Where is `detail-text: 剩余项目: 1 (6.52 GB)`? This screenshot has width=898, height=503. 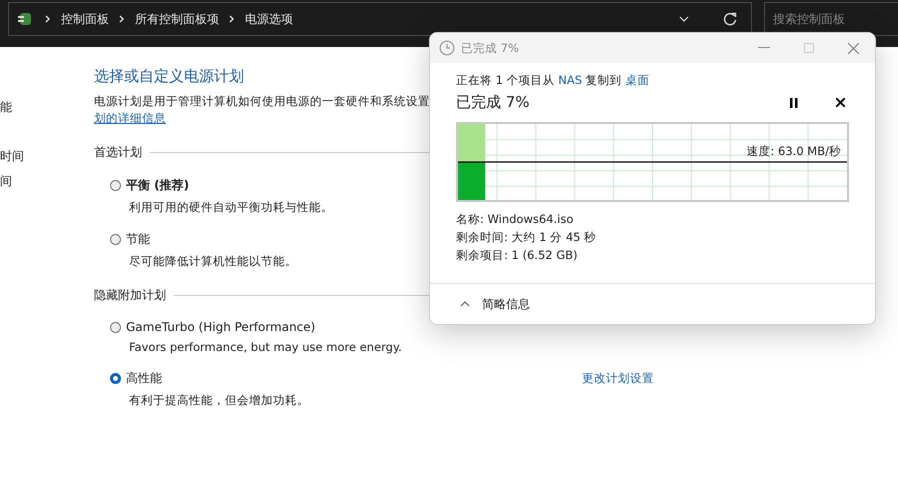
detail-text: 剩余项目: 1 (6.52 GB) is located at coordinates (517, 255).